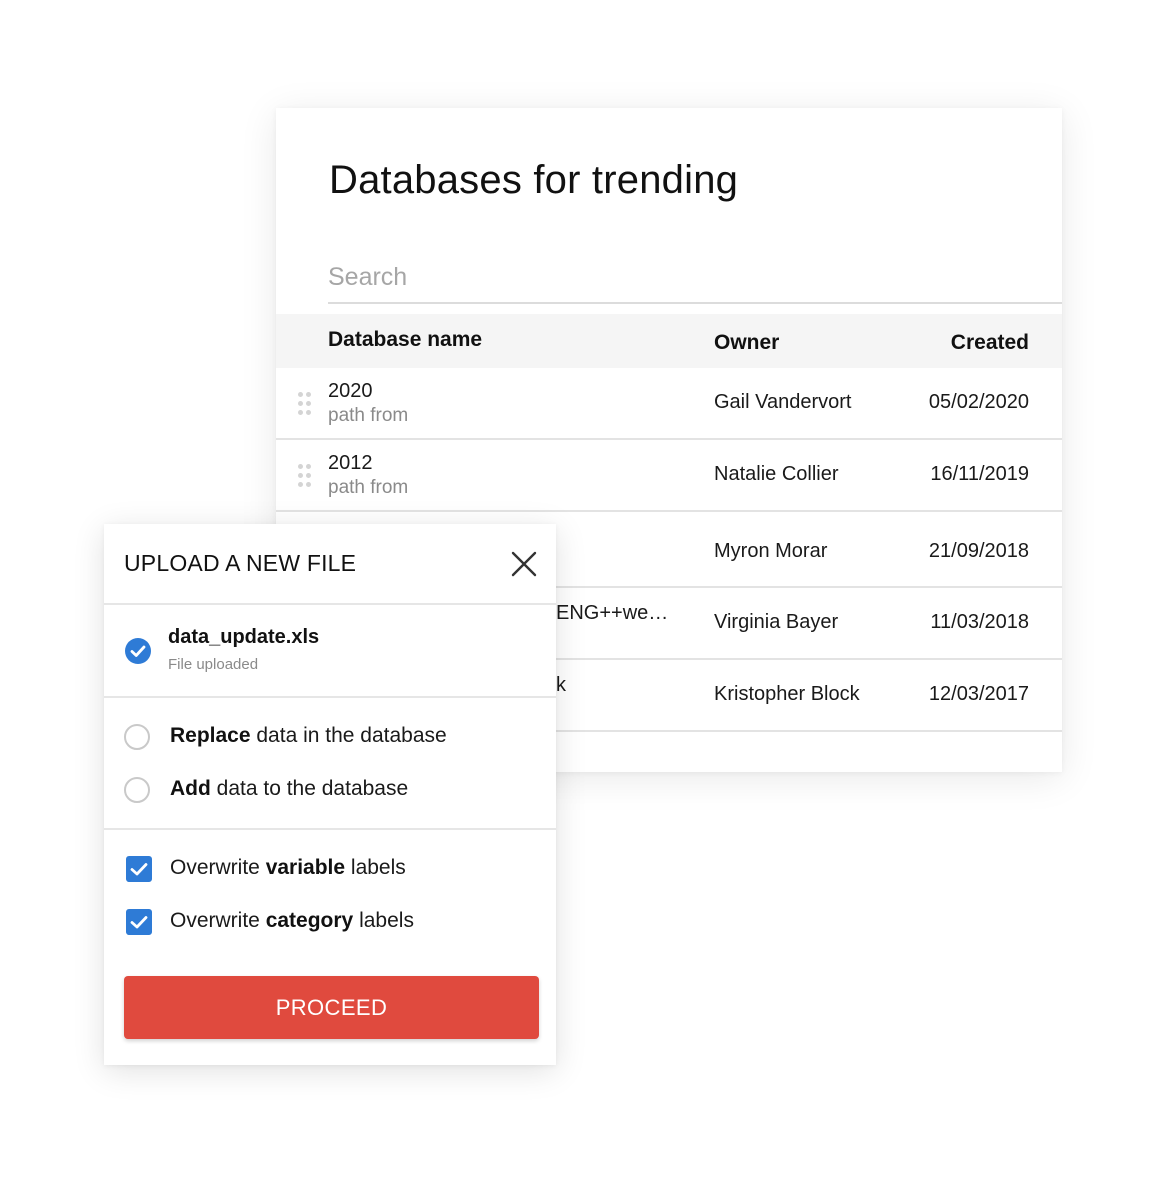 This screenshot has width=1166, height=1180. I want to click on check-circle-icon, so click(138, 651).